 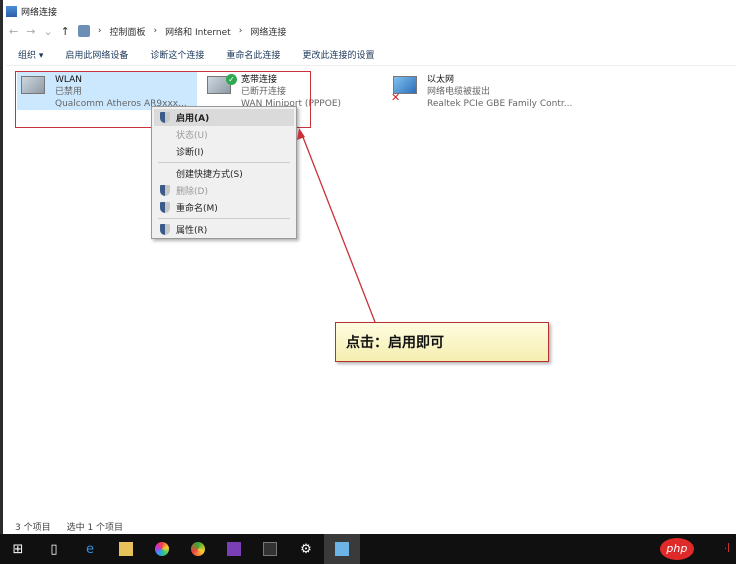 I want to click on app-colorful-icon, so click(x=162, y=549).